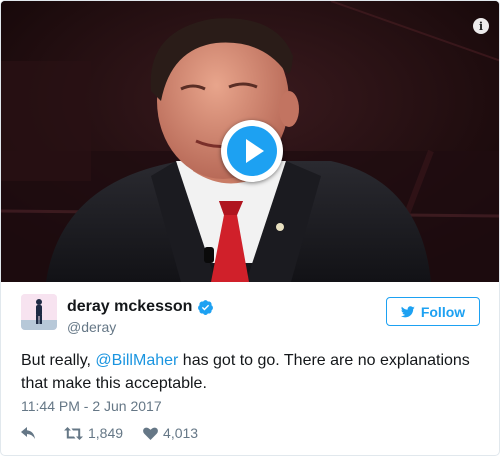  What do you see at coordinates (481, 26) in the screenshot?
I see `info-icon: i` at bounding box center [481, 26].